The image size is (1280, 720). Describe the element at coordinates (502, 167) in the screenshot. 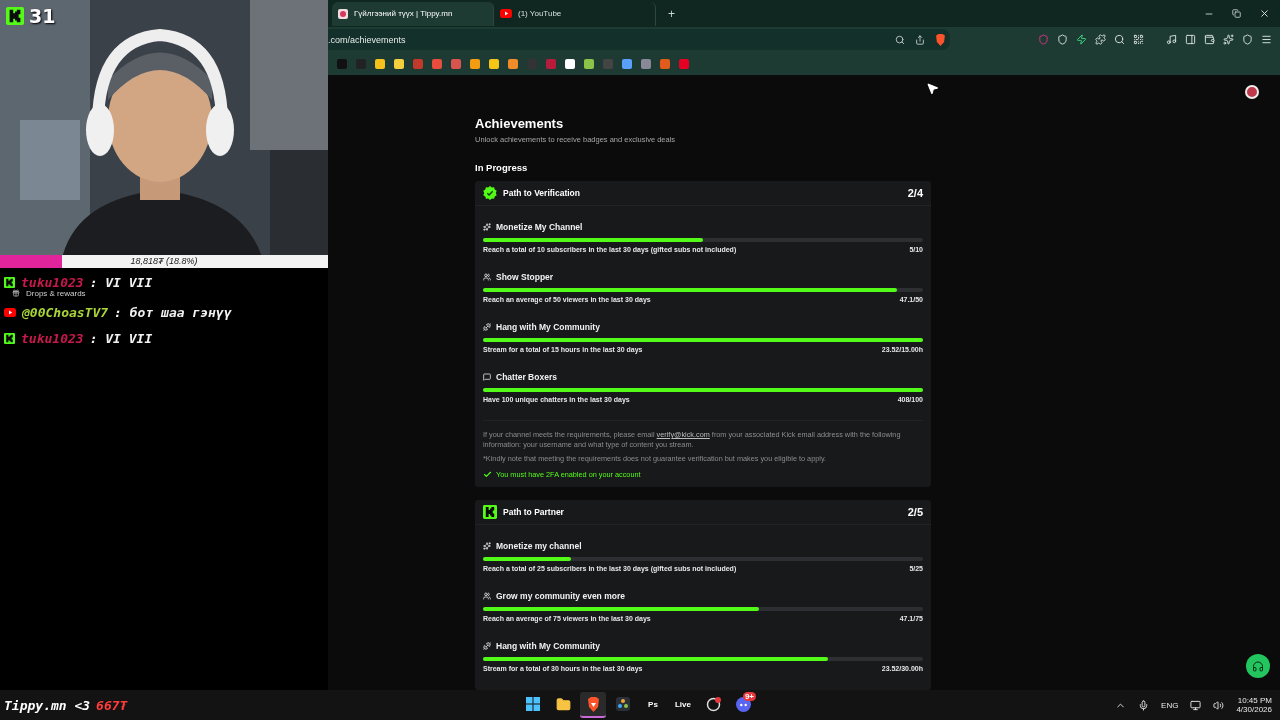

I see `section-heading: In Progress` at that location.